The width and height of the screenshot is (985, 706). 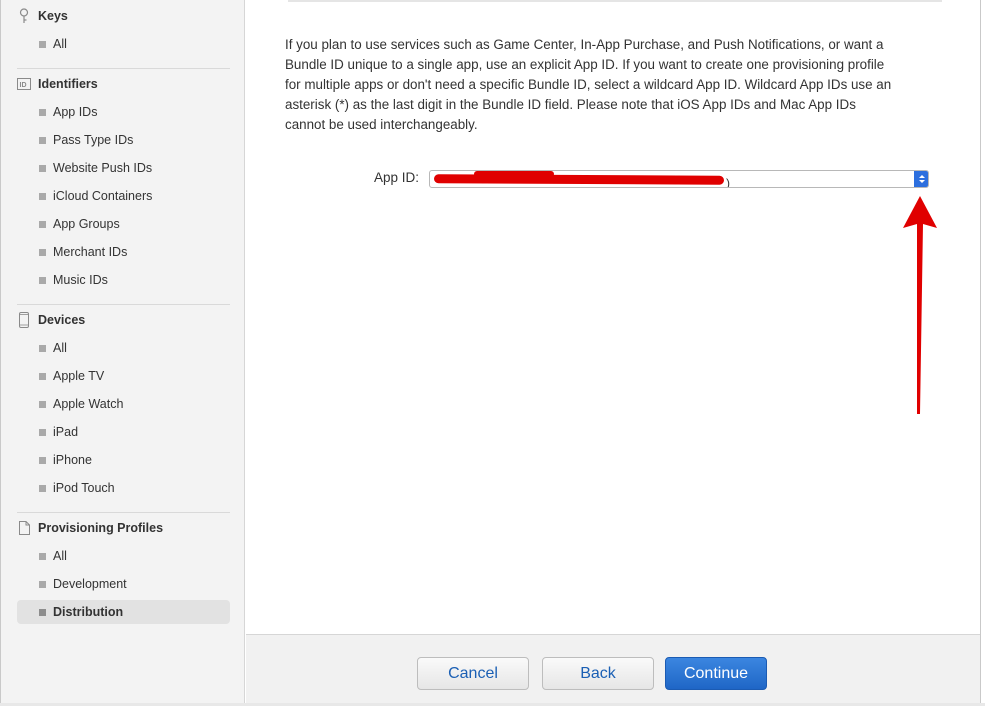 I want to click on sidebar-item-keys-all: All, so click(x=123, y=44).